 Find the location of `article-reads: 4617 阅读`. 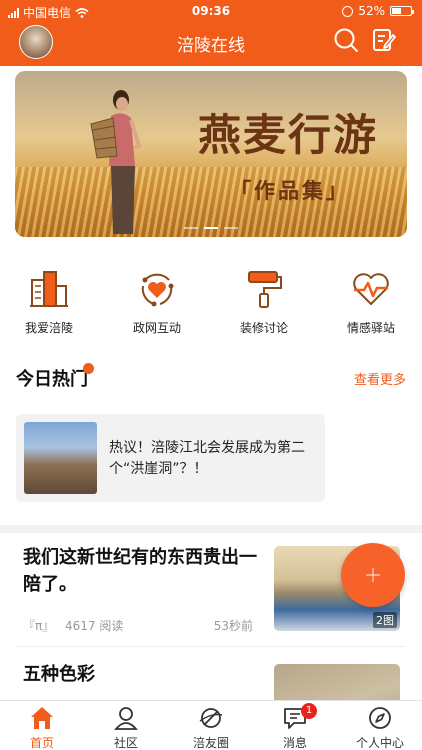

article-reads: 4617 阅读 is located at coordinates (94, 626).